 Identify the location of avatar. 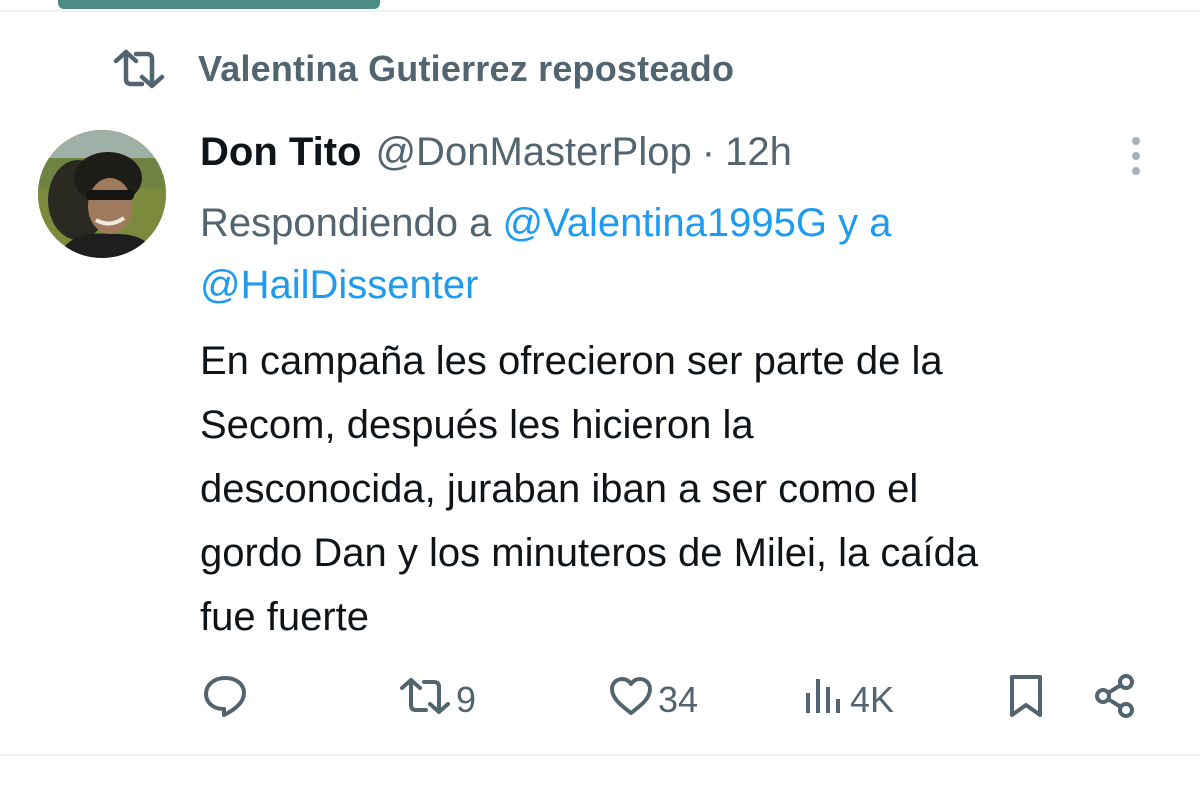
(102, 194).